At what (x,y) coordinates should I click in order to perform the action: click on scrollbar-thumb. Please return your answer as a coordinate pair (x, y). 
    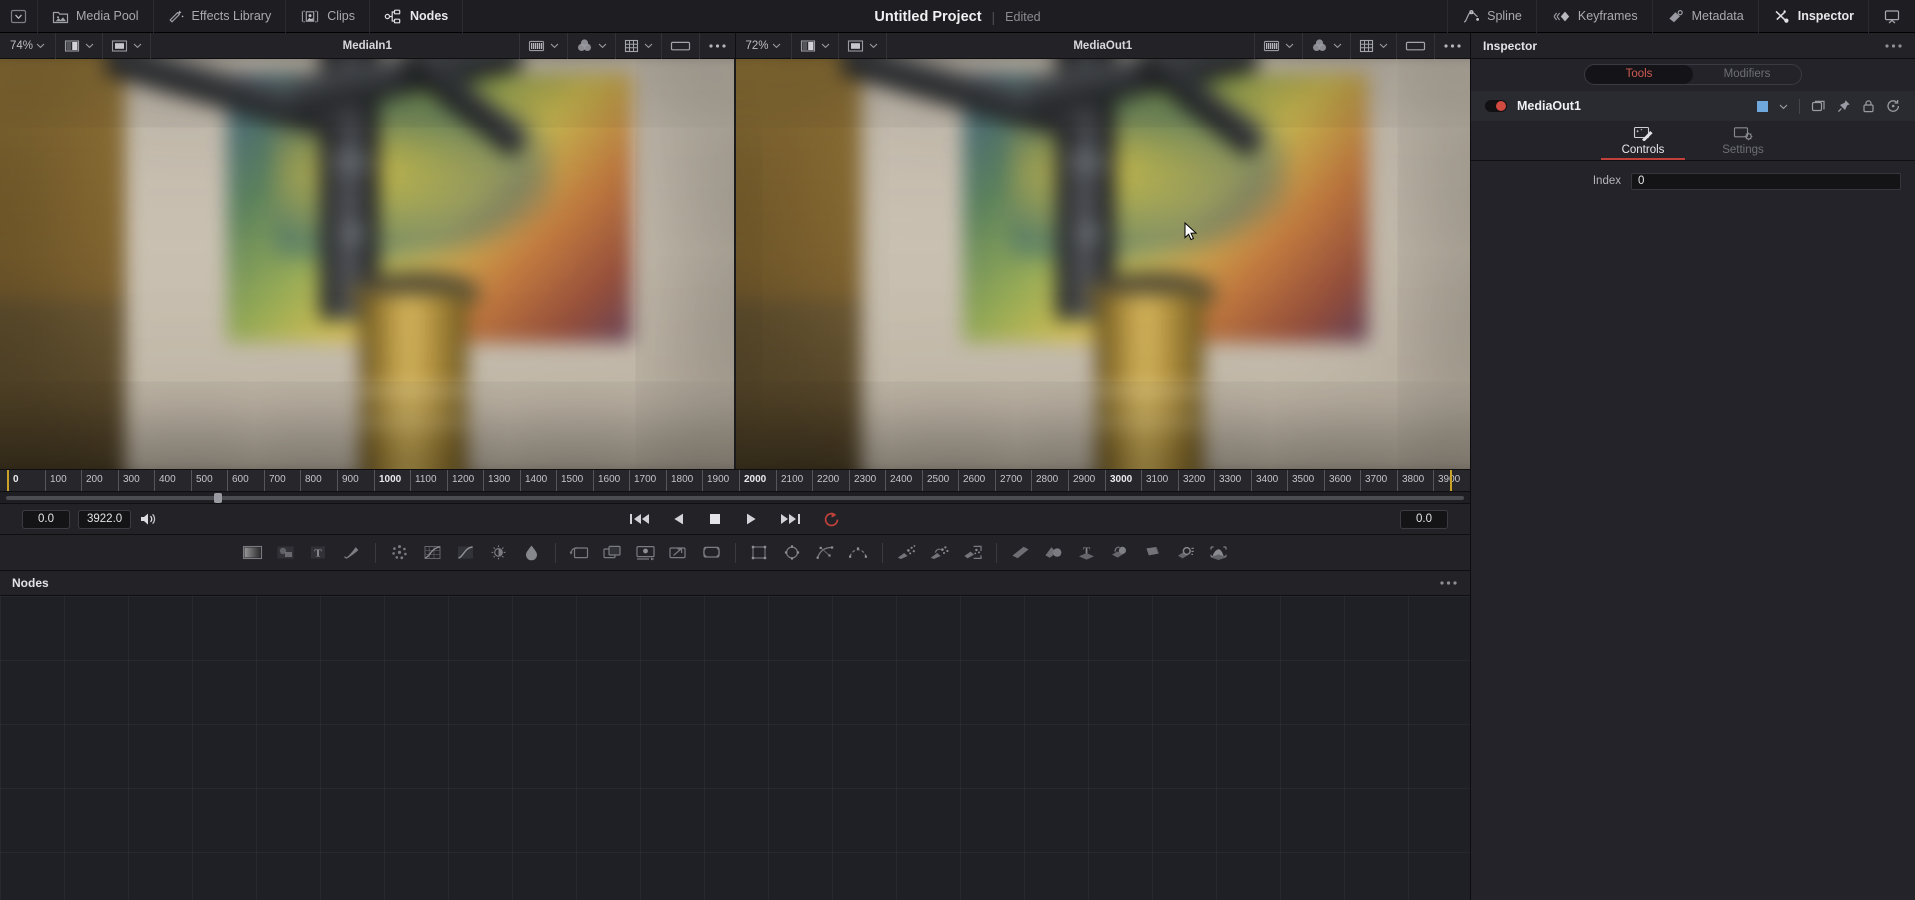
    Looking at the image, I should click on (218, 498).